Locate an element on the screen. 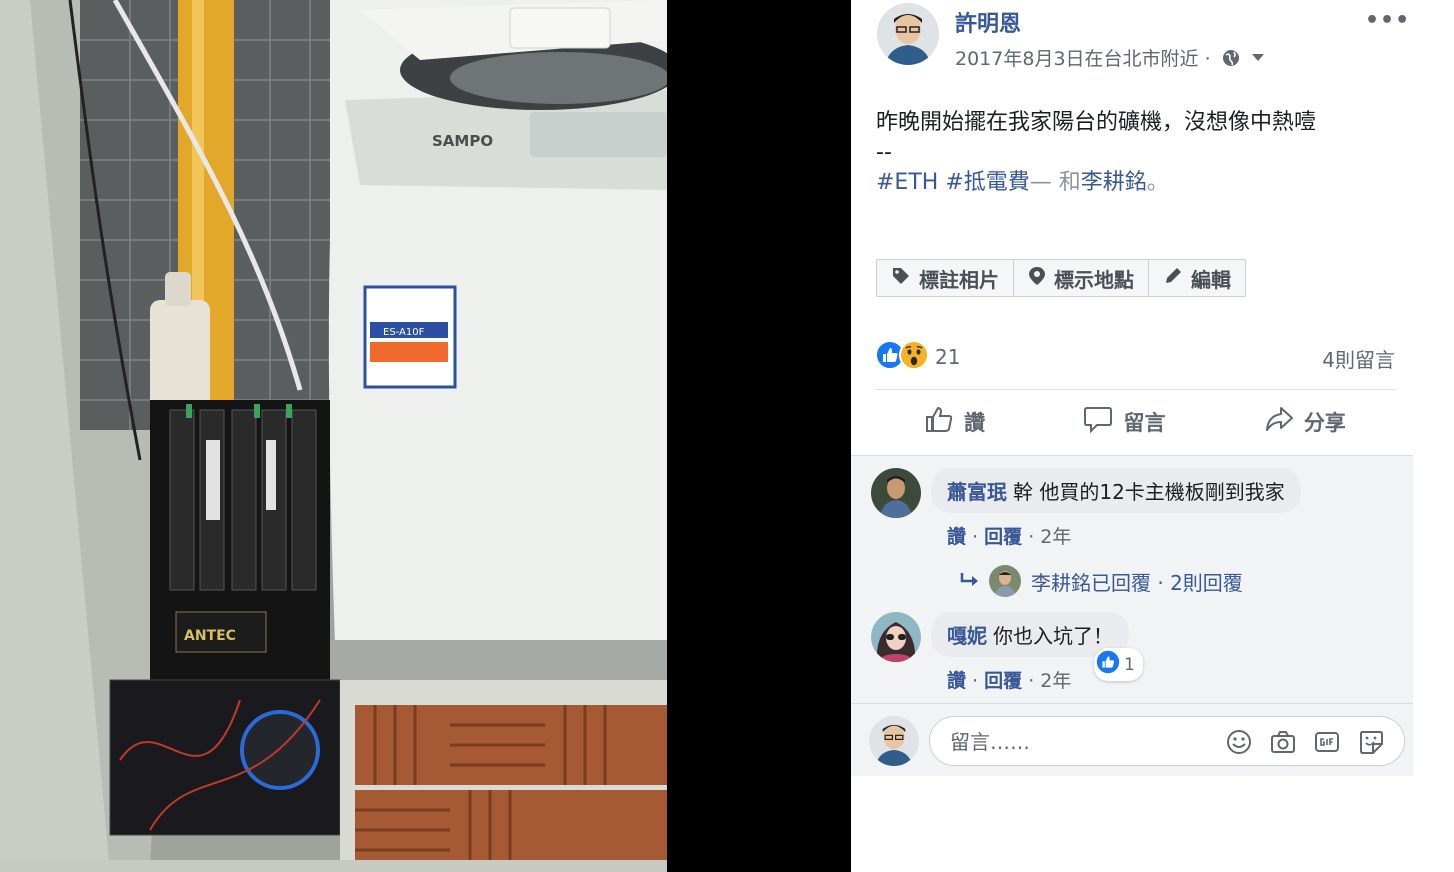  post-action-bar: 讚 留言 分享 is located at coordinates (1135, 421).